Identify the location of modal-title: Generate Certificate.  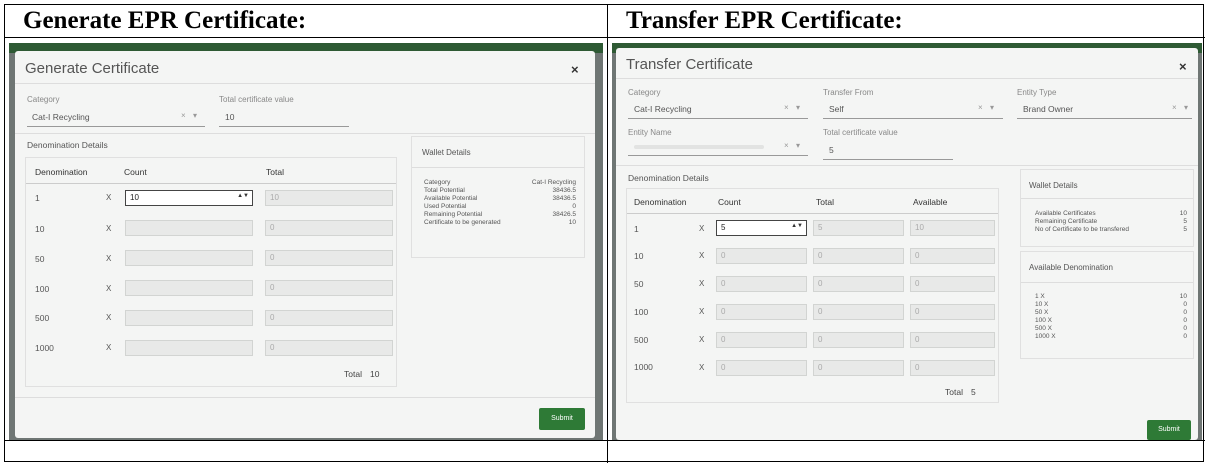
(92, 68).